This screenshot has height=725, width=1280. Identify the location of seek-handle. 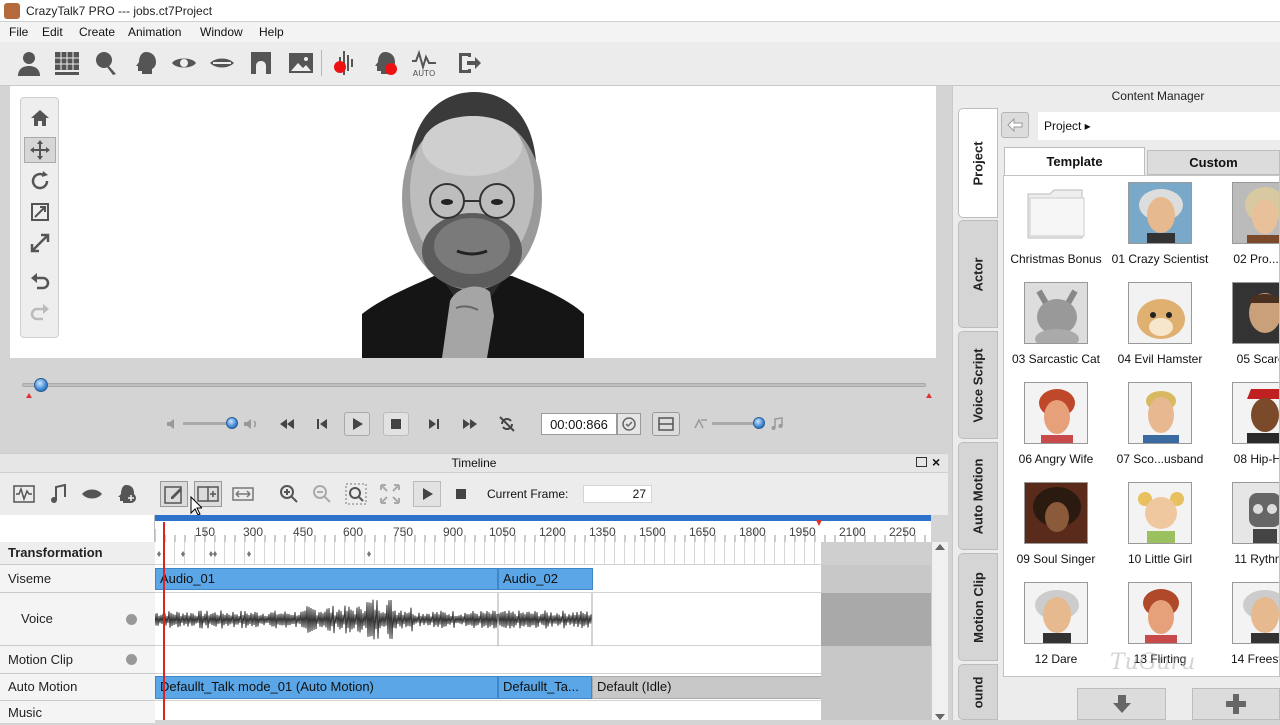
(41, 385).